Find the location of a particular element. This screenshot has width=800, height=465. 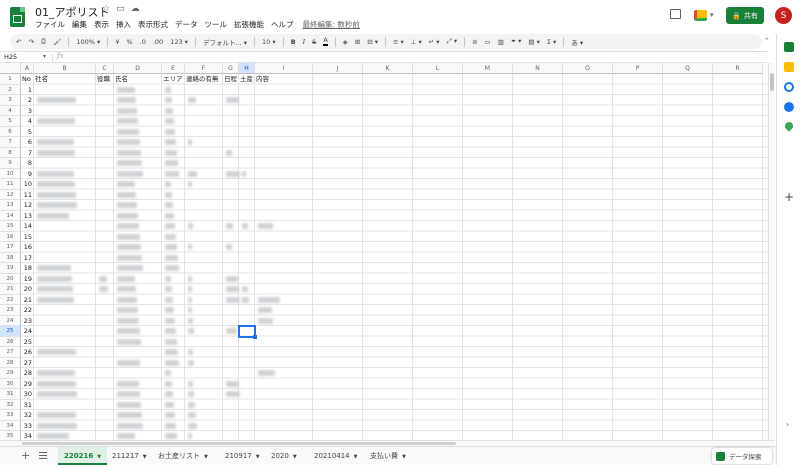

insert-link-icon: ⊘ is located at coordinates (474, 42).